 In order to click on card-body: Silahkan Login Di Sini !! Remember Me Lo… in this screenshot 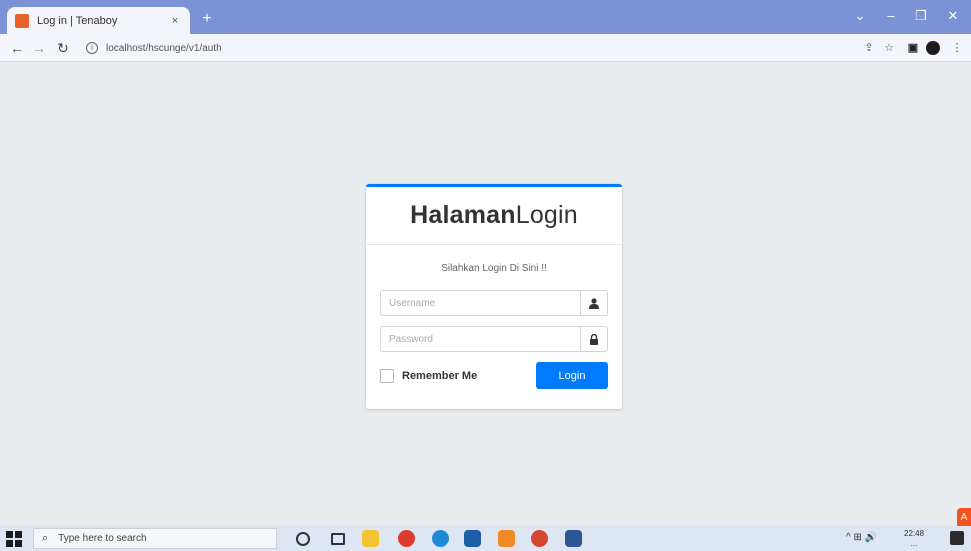, I will do `click(494, 317)`.